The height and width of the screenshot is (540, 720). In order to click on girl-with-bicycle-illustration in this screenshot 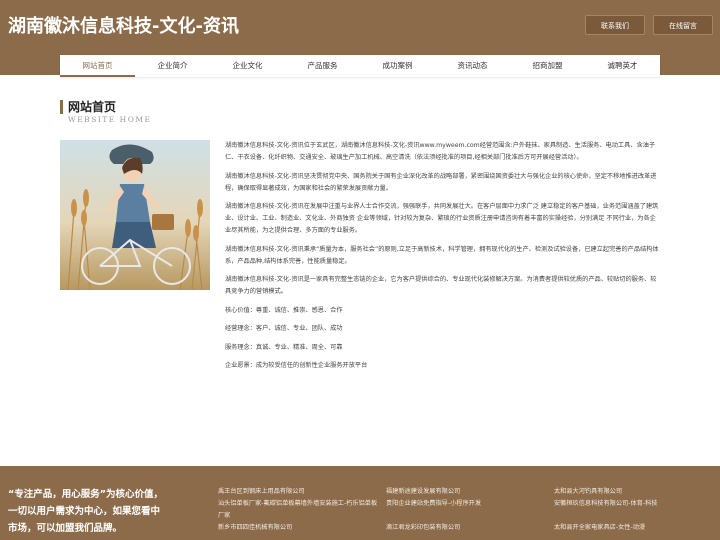, I will do `click(135, 217)`.